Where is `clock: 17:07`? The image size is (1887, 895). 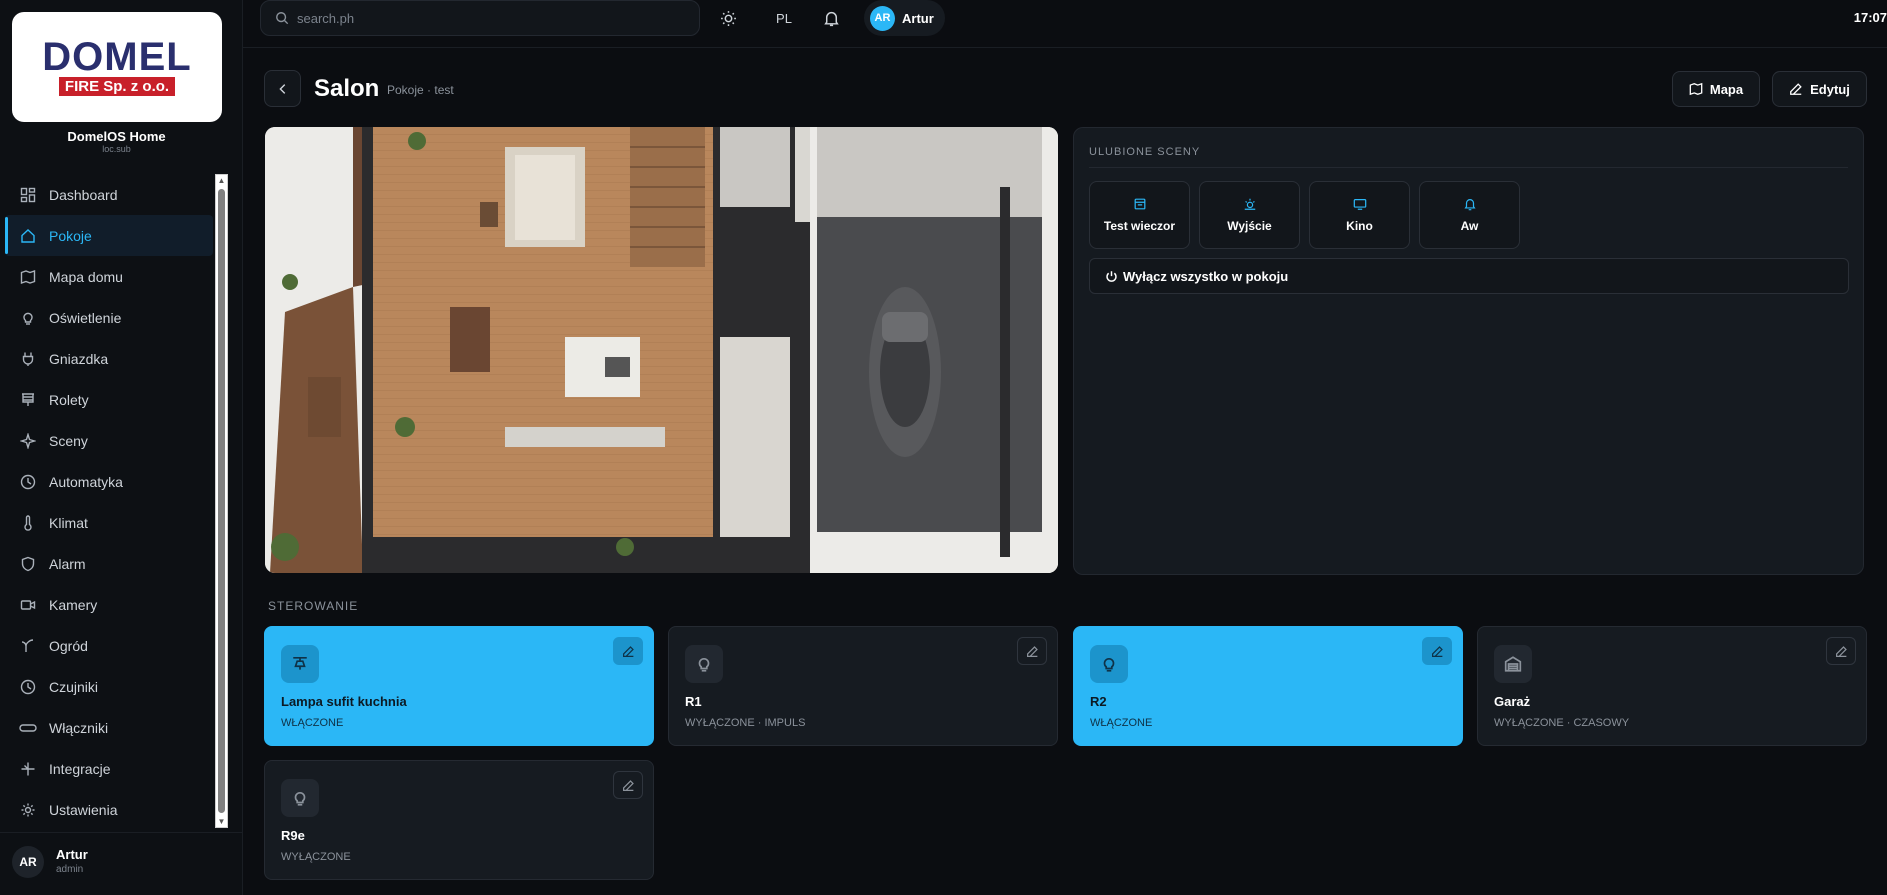
clock: 17:07 is located at coordinates (1870, 17).